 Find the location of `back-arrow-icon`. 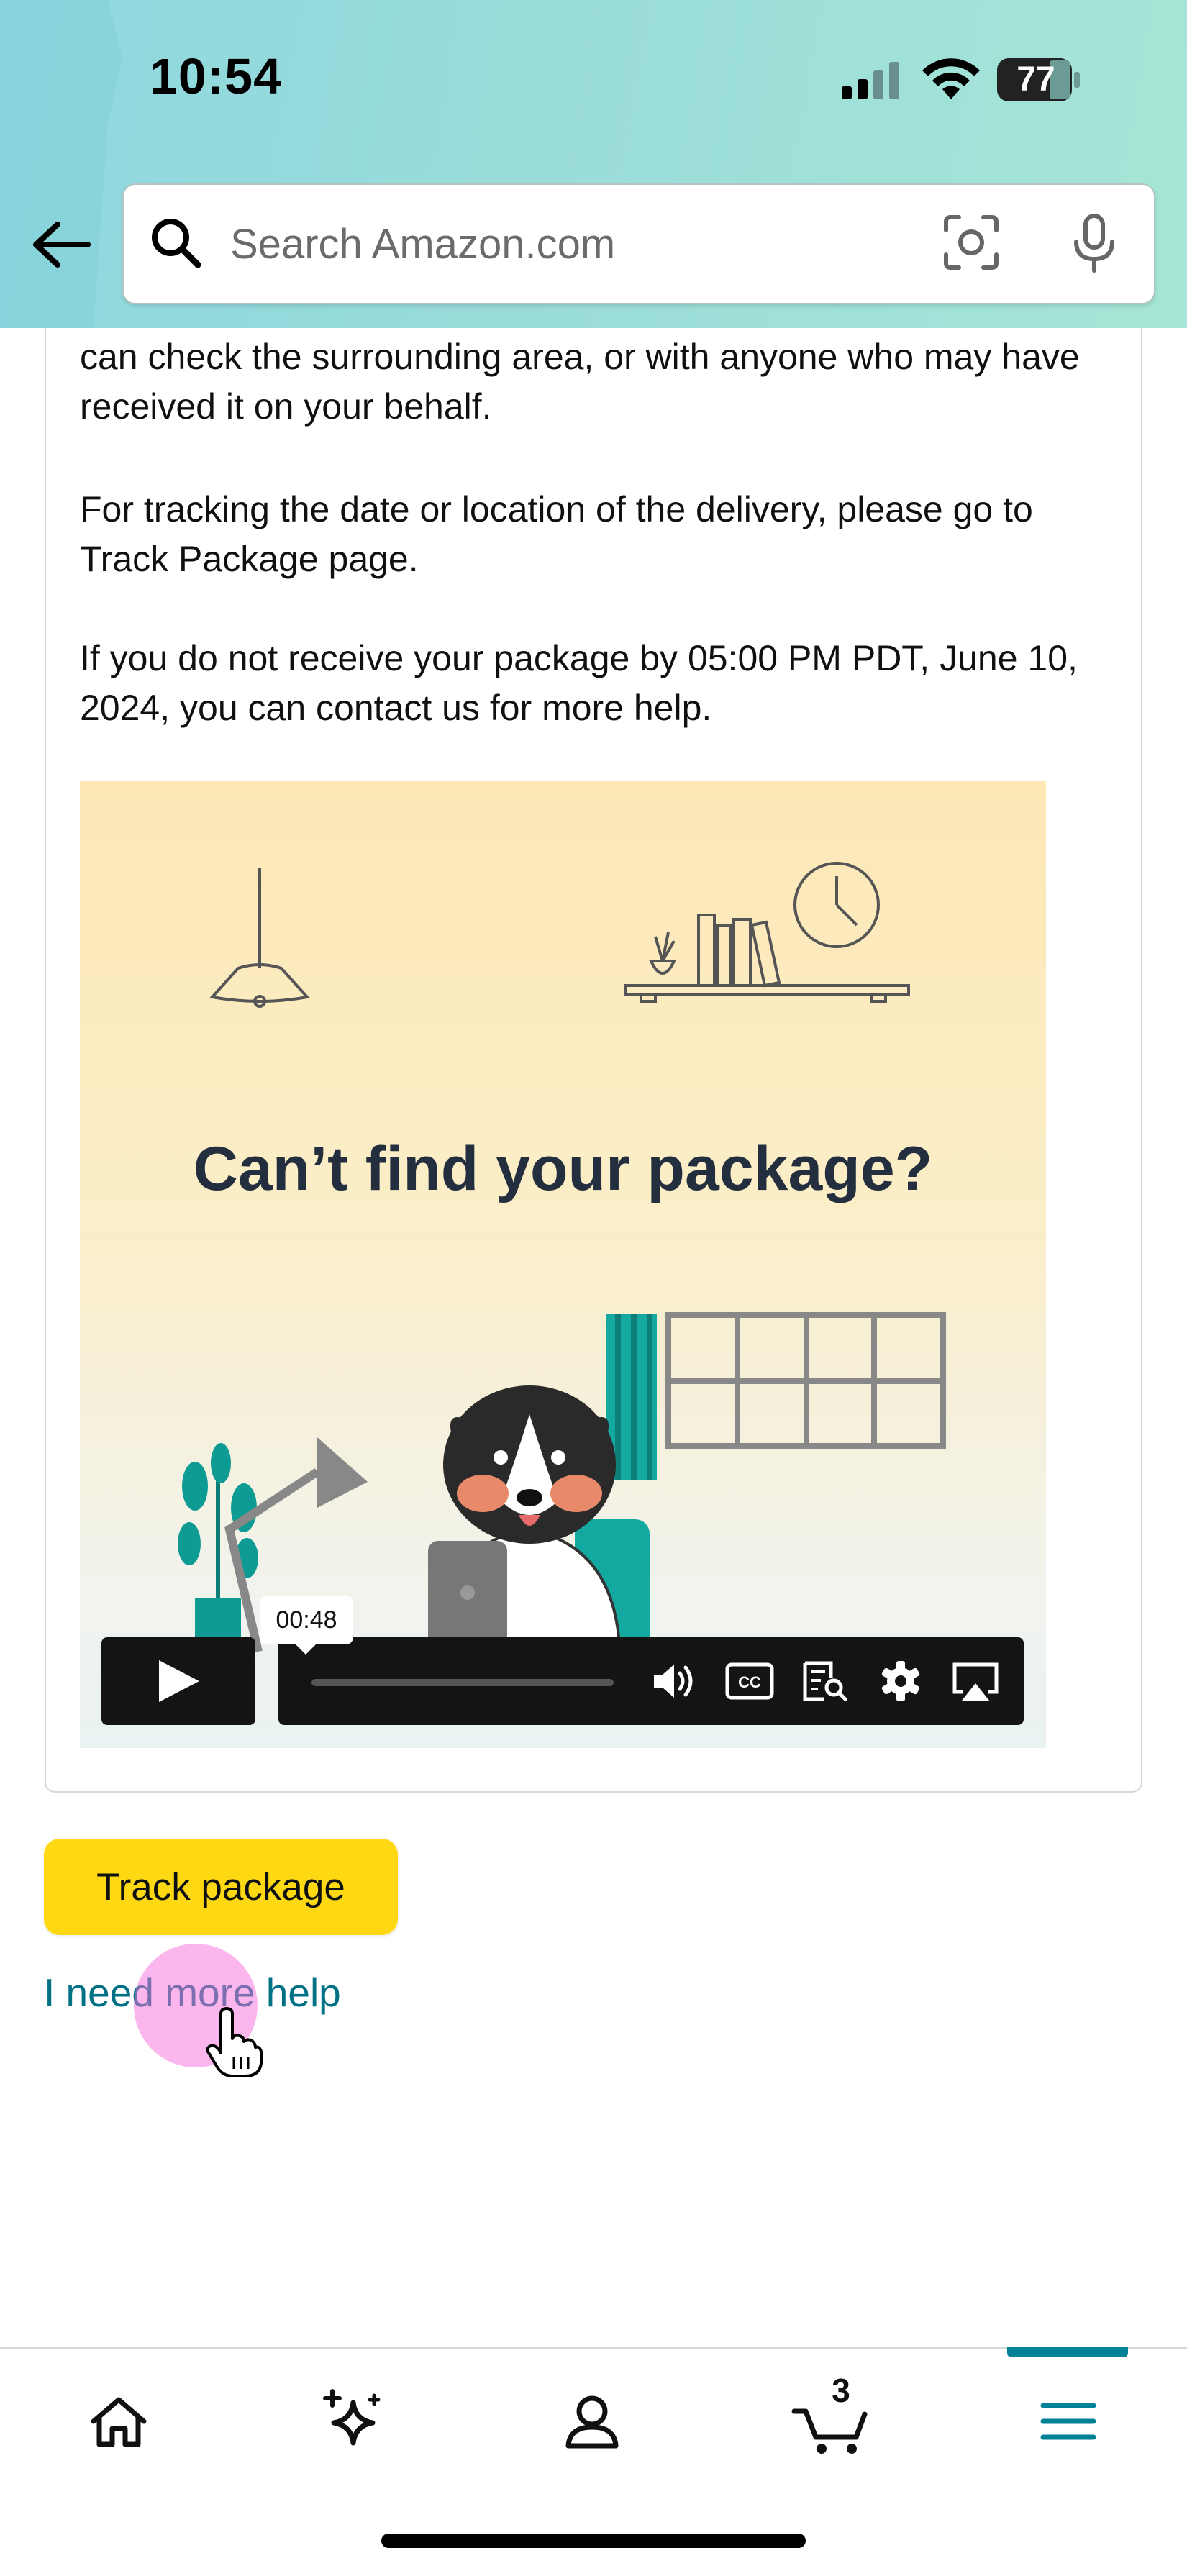

back-arrow-icon is located at coordinates (61, 244).